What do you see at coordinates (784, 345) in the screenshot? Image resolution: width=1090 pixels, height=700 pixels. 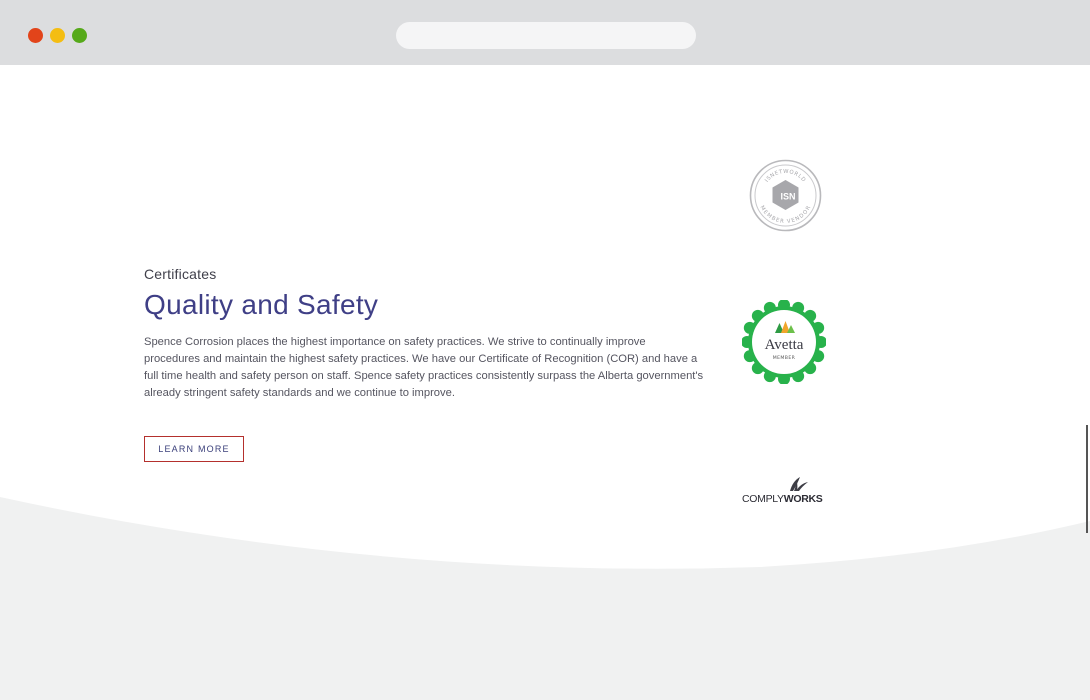 I see `avetta-name: Avetta` at bounding box center [784, 345].